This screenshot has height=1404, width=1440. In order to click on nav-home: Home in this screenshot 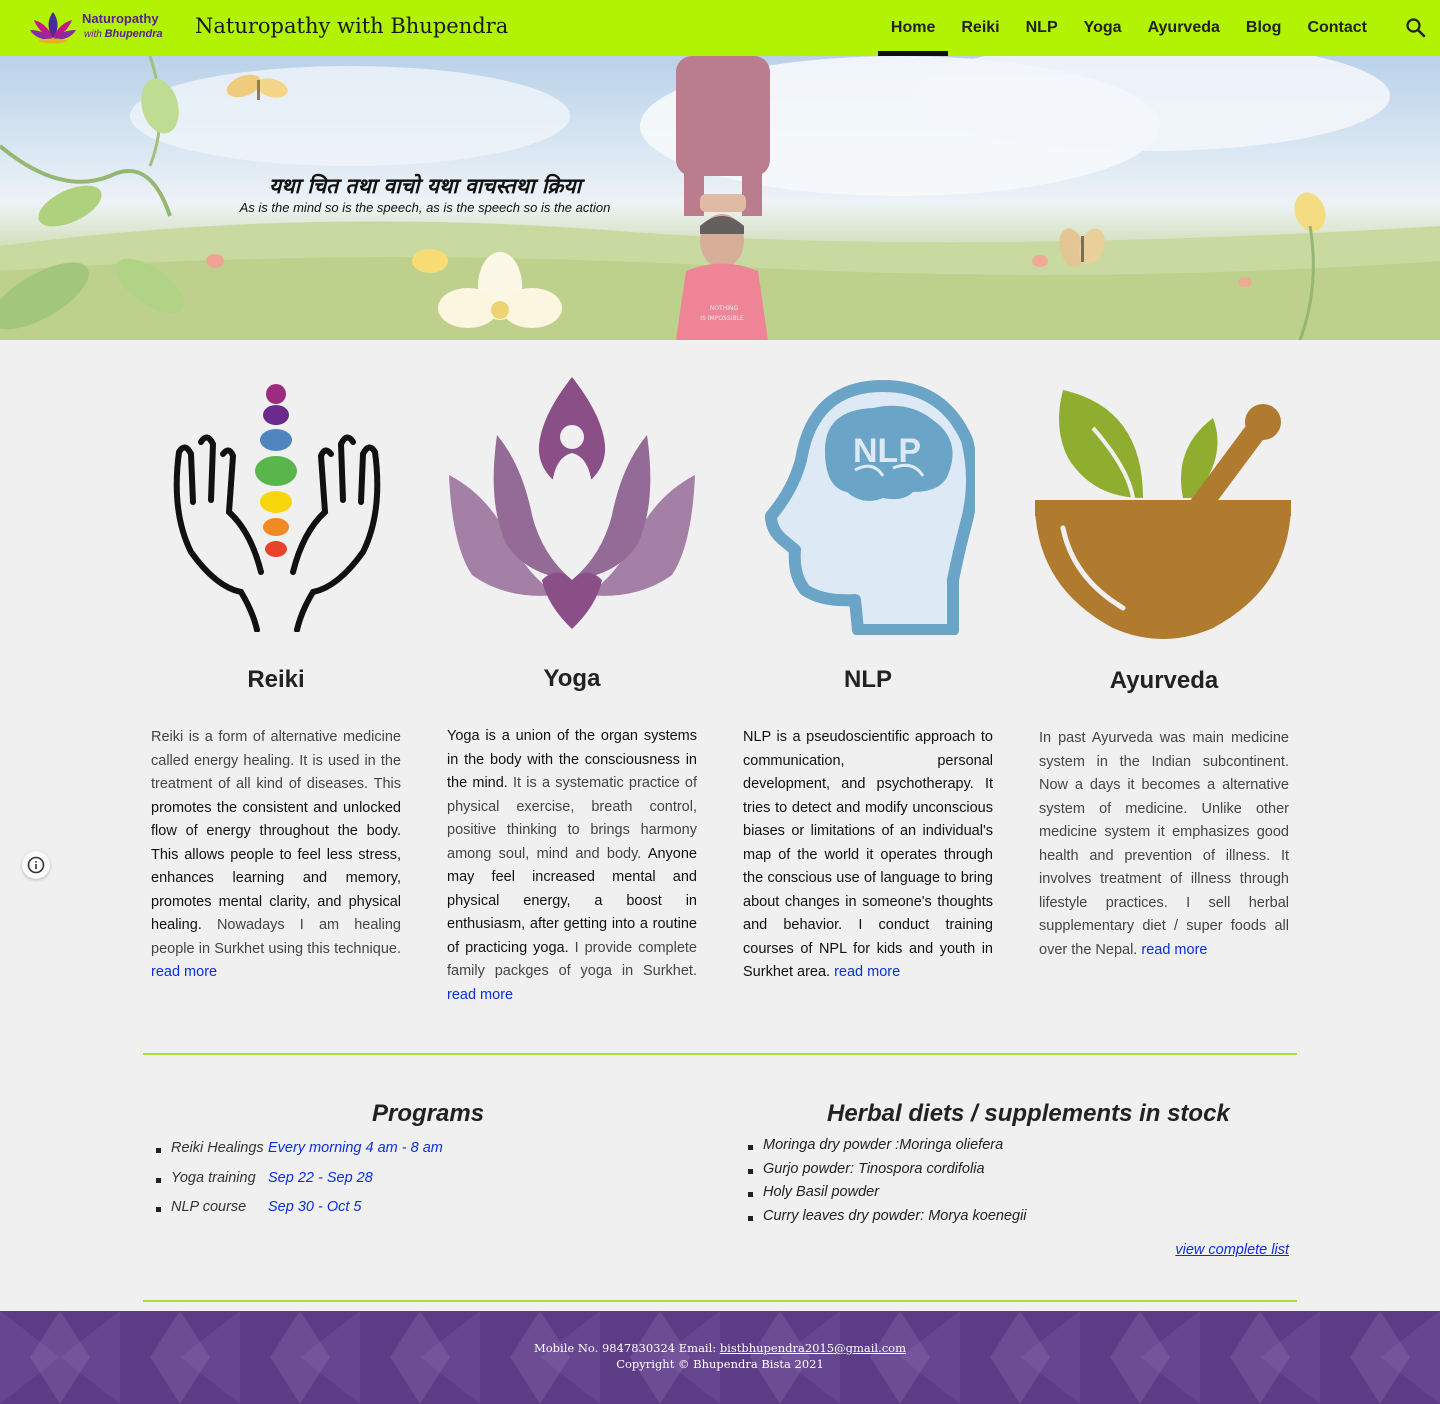, I will do `click(913, 28)`.